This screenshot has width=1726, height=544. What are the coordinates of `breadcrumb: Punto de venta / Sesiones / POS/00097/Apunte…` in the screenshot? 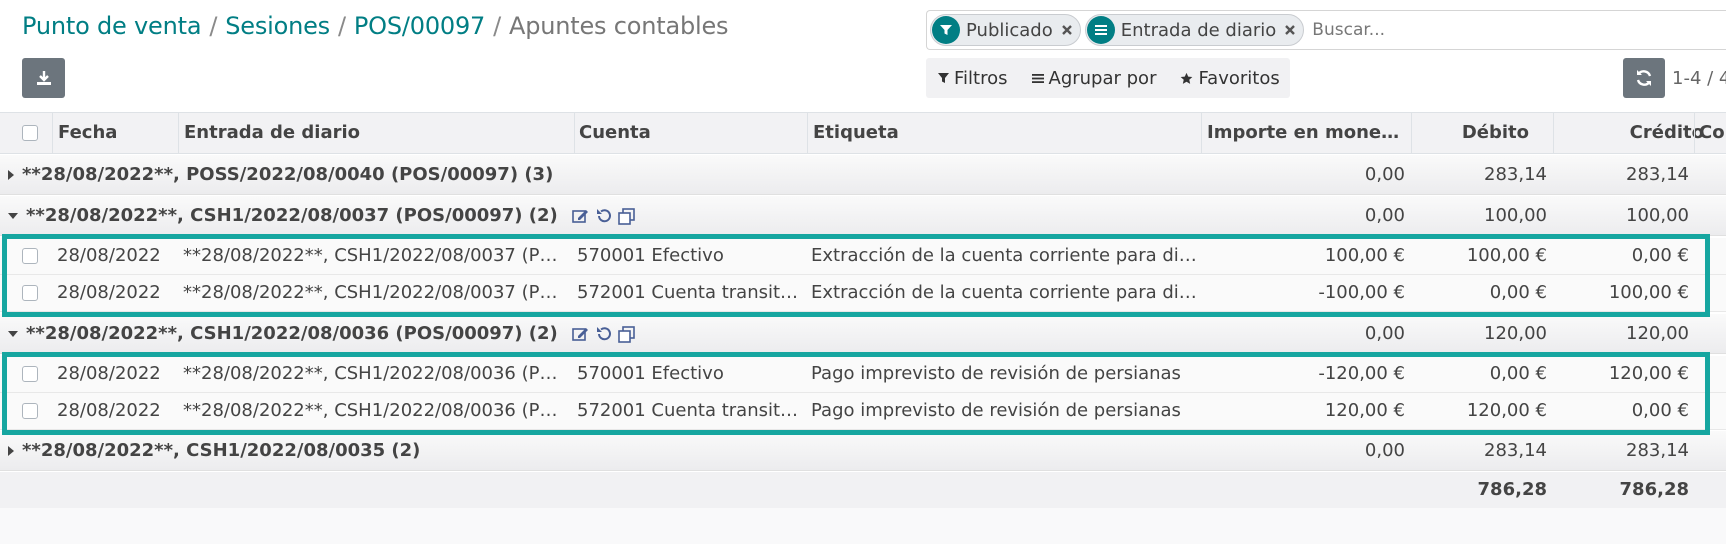 It's located at (375, 26).